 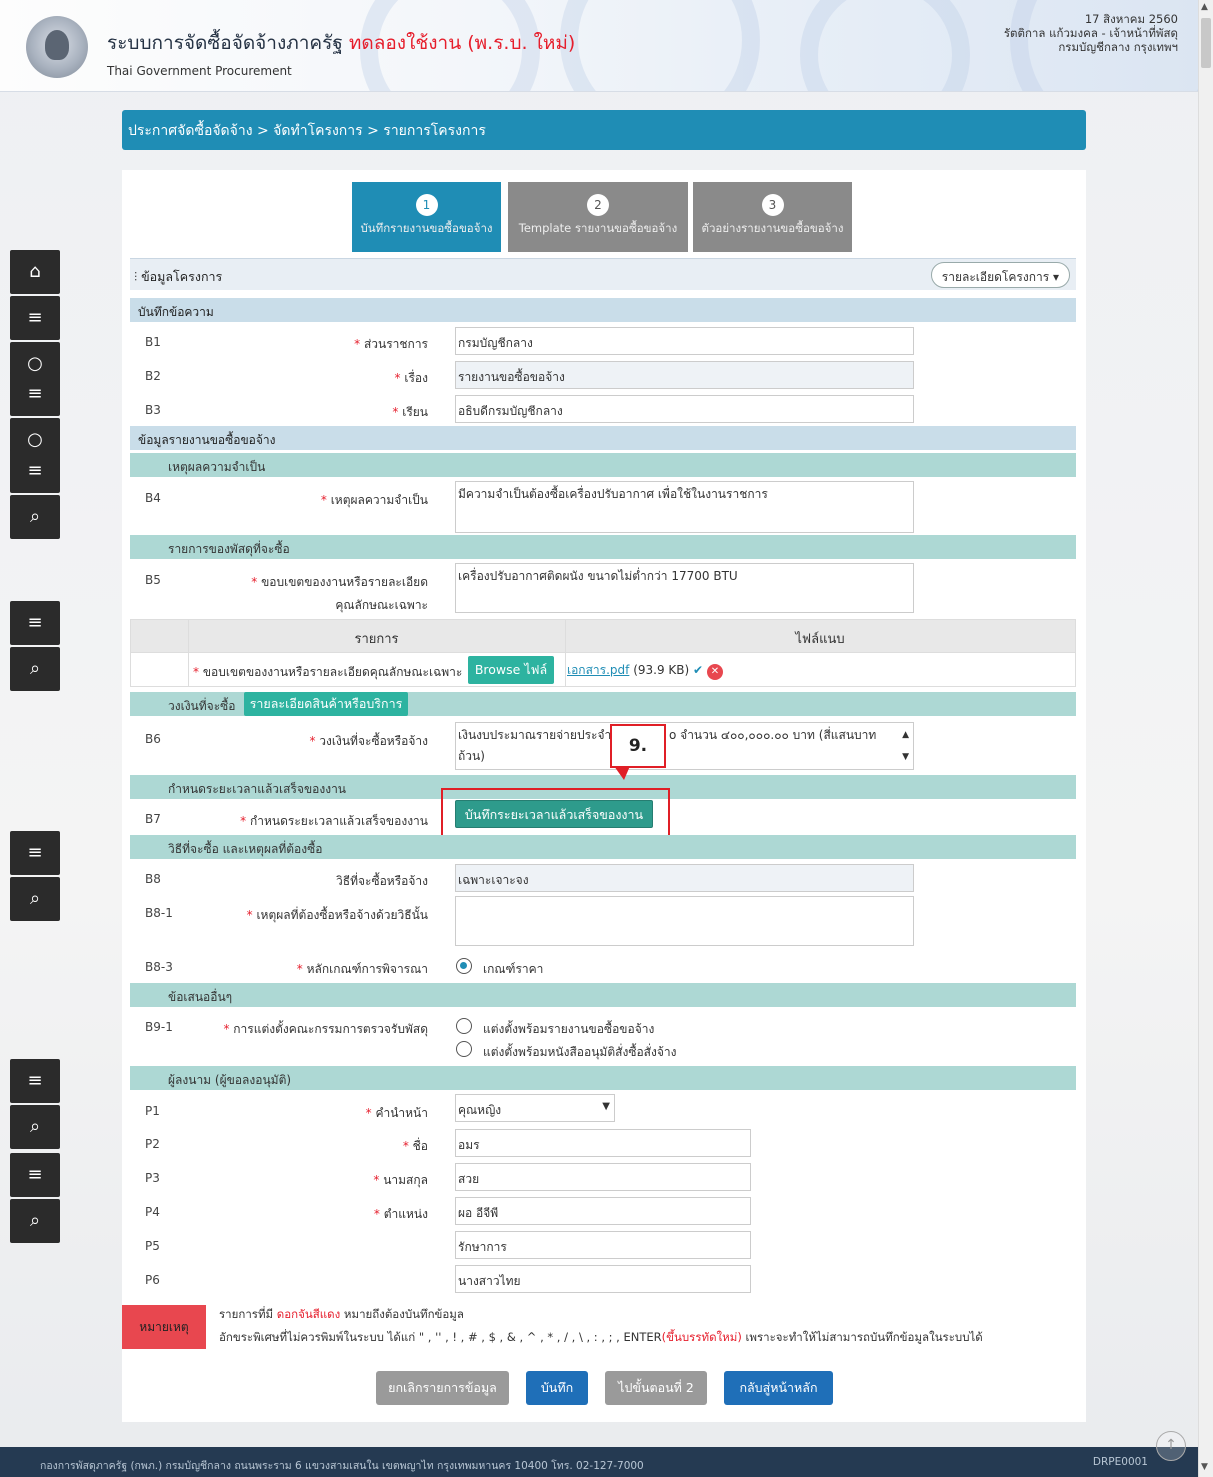 What do you see at coordinates (656, 1388) in the screenshot?
I see `next-step-button: ไปขั้นตอนที่ 2` at bounding box center [656, 1388].